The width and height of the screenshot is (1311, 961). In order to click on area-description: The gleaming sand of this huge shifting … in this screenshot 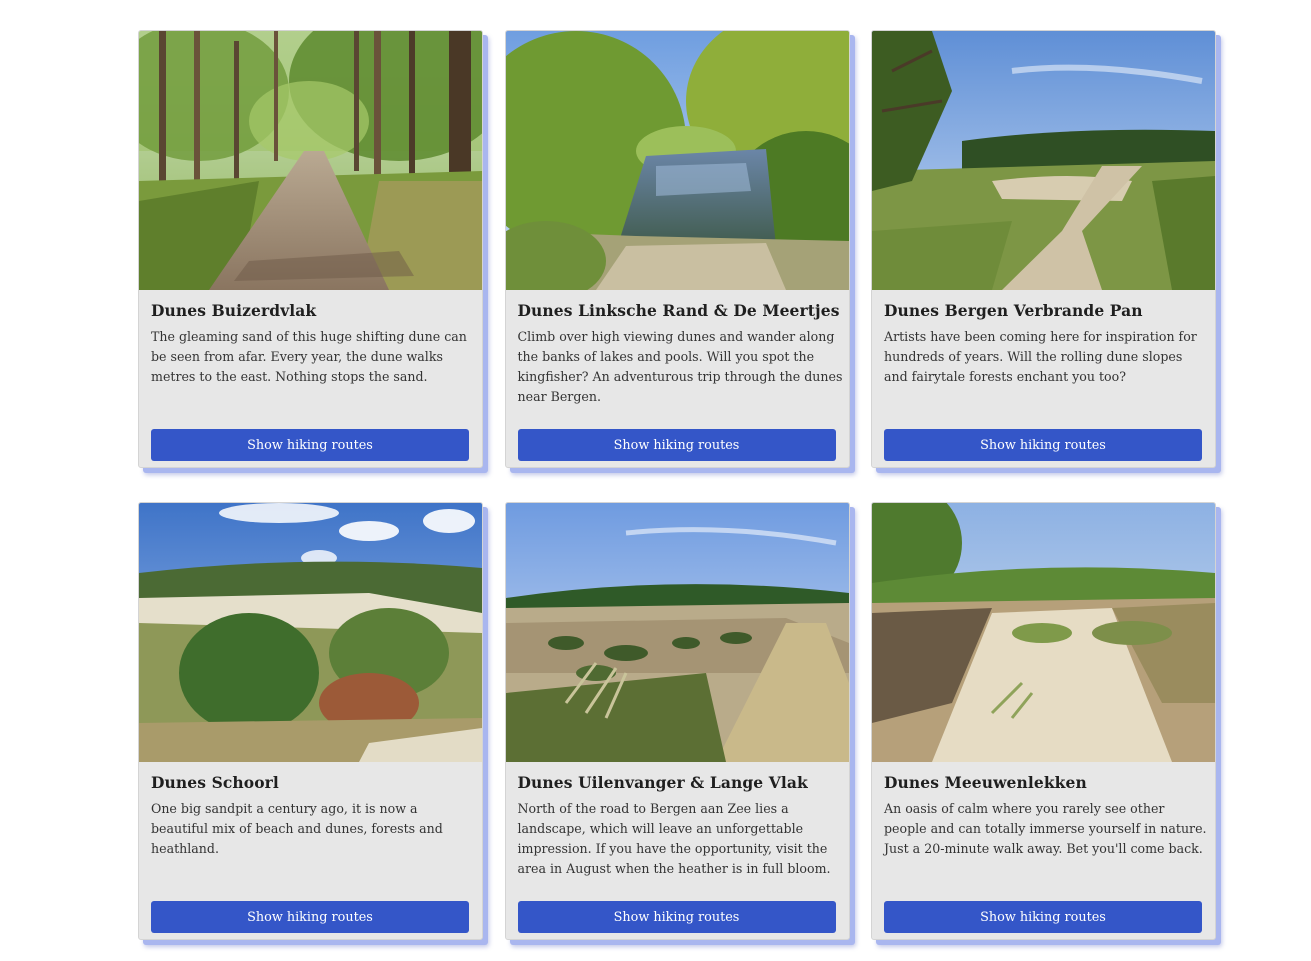, I will do `click(309, 356)`.